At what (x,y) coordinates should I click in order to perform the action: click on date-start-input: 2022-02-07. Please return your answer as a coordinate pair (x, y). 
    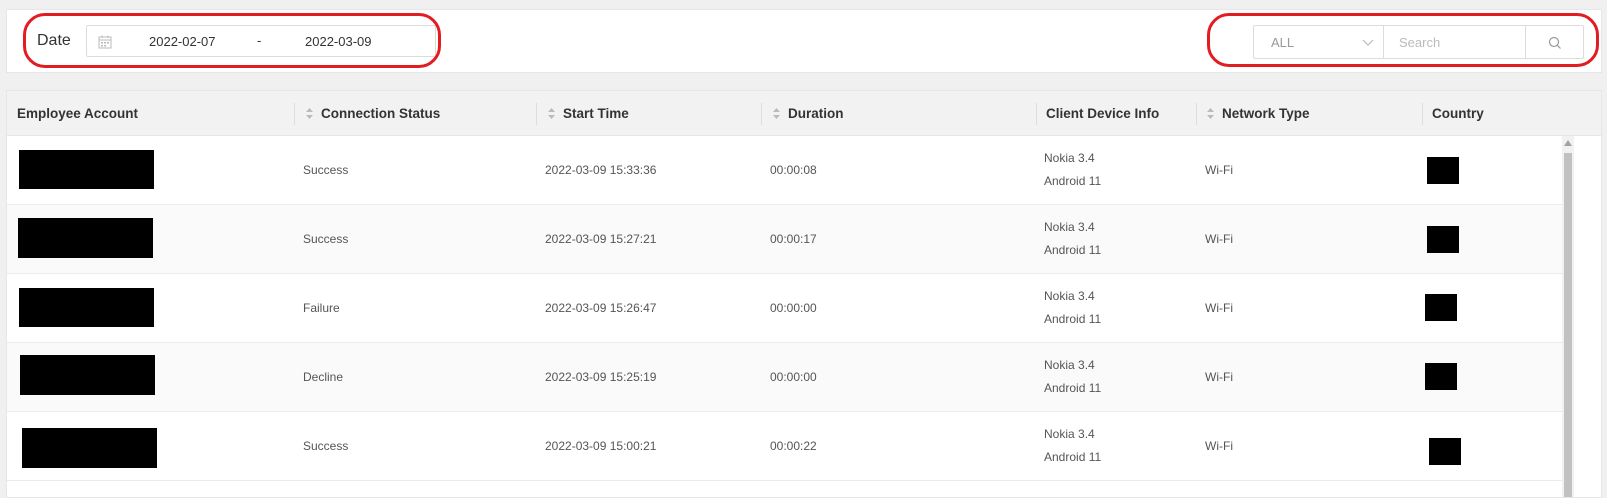
    Looking at the image, I should click on (182, 41).